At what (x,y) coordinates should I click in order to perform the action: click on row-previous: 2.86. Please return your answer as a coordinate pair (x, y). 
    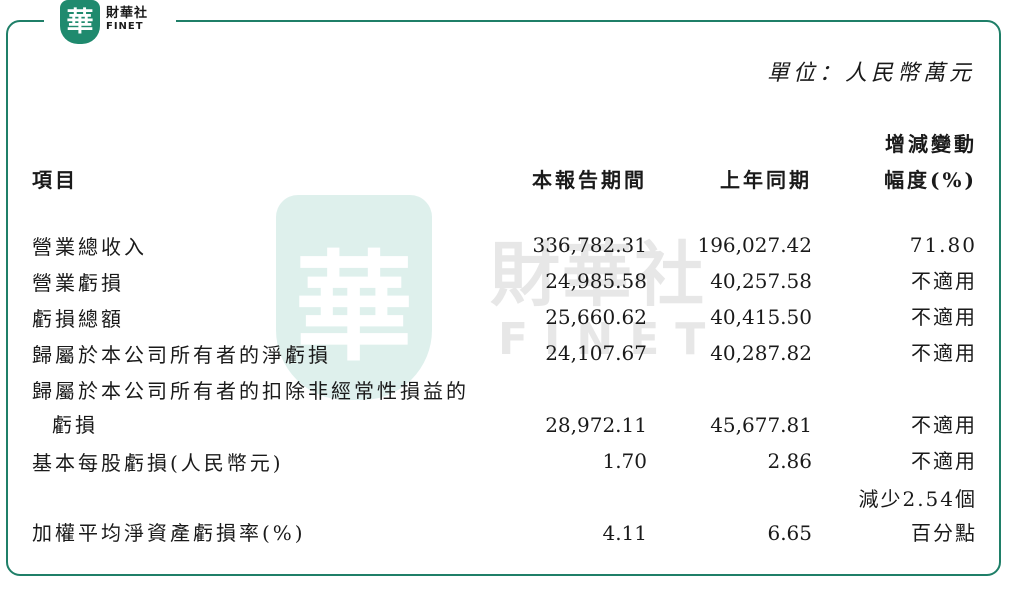
    Looking at the image, I should click on (789, 461).